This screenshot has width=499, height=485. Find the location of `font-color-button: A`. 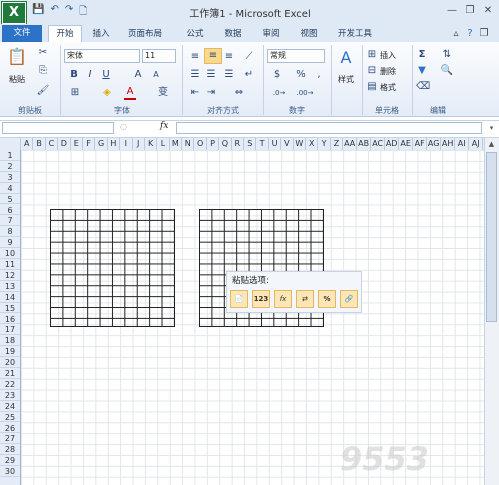

font-color-button: A is located at coordinates (130, 93).